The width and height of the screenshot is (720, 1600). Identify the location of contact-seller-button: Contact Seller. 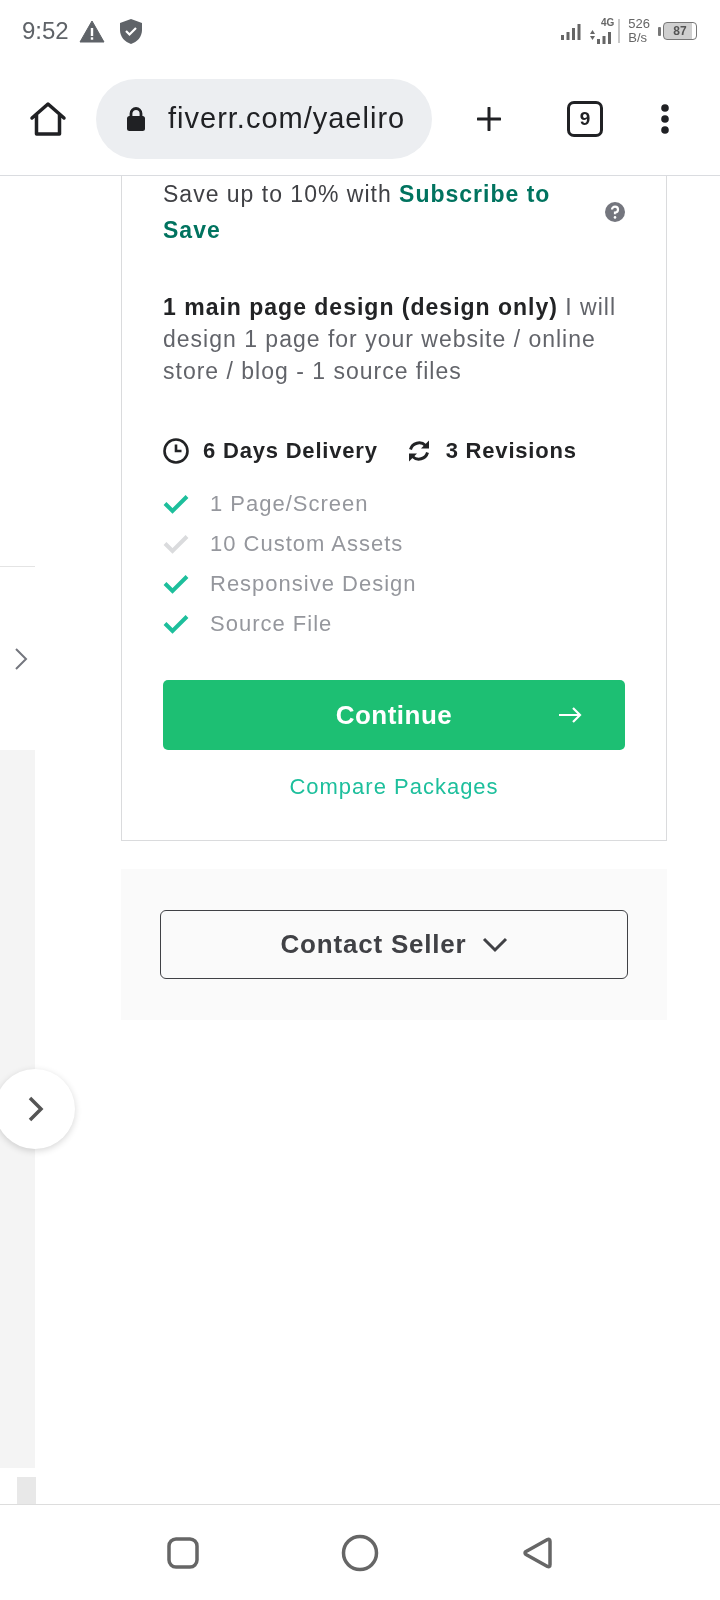
(394, 944).